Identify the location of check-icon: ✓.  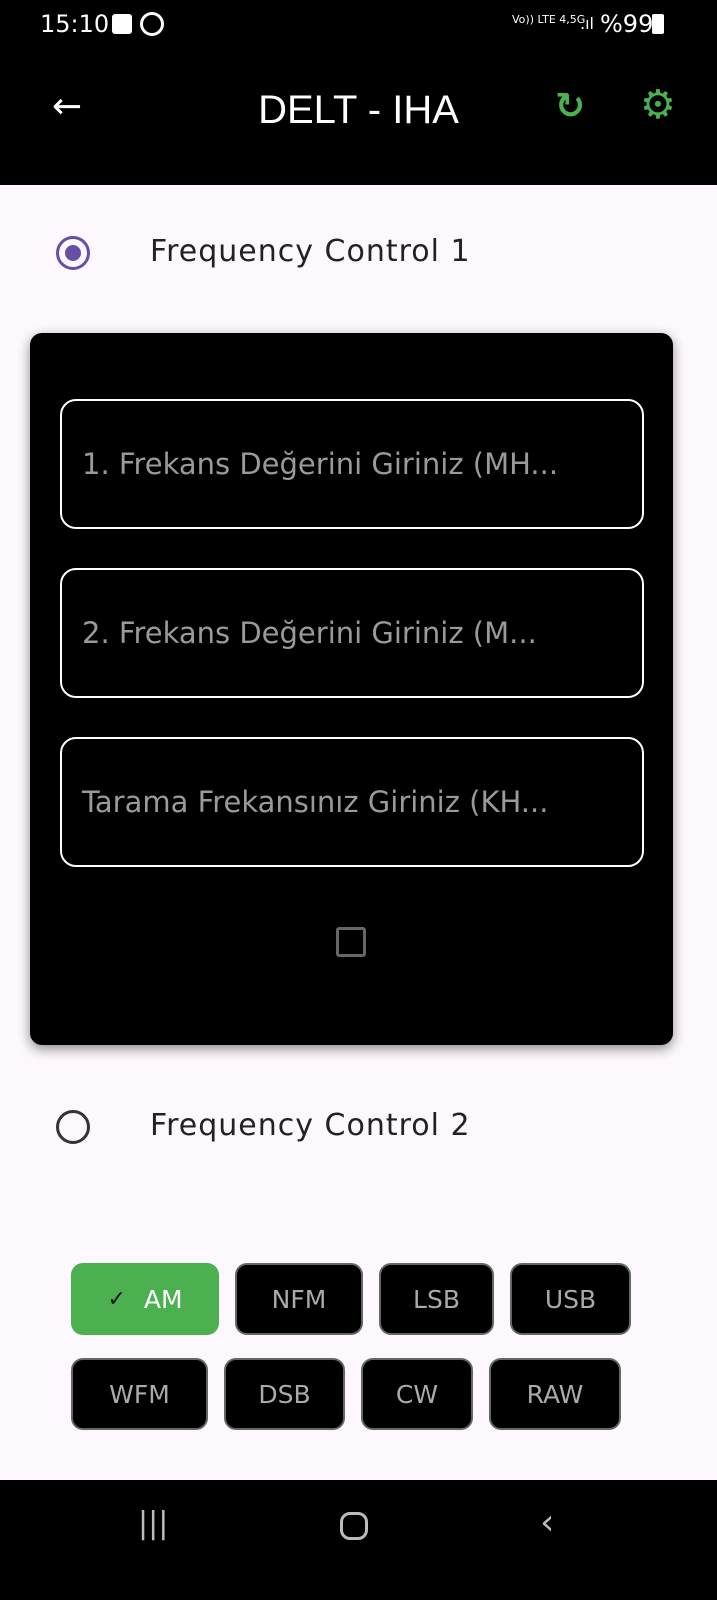
(116, 1299).